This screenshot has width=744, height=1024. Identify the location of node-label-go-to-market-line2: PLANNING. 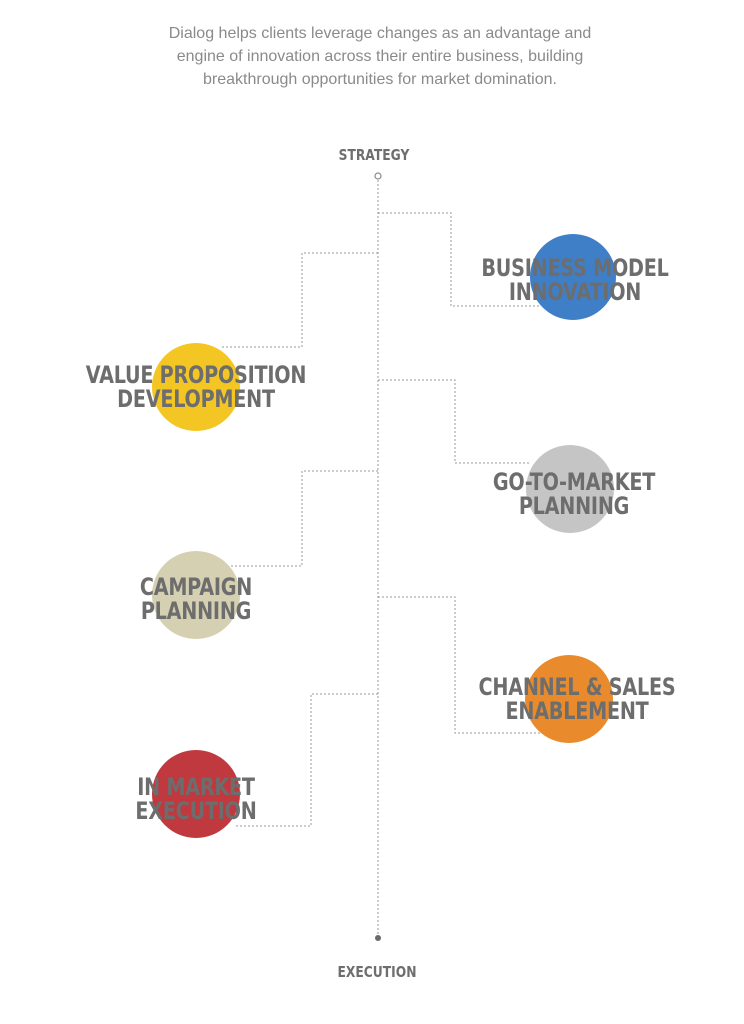
(574, 506).